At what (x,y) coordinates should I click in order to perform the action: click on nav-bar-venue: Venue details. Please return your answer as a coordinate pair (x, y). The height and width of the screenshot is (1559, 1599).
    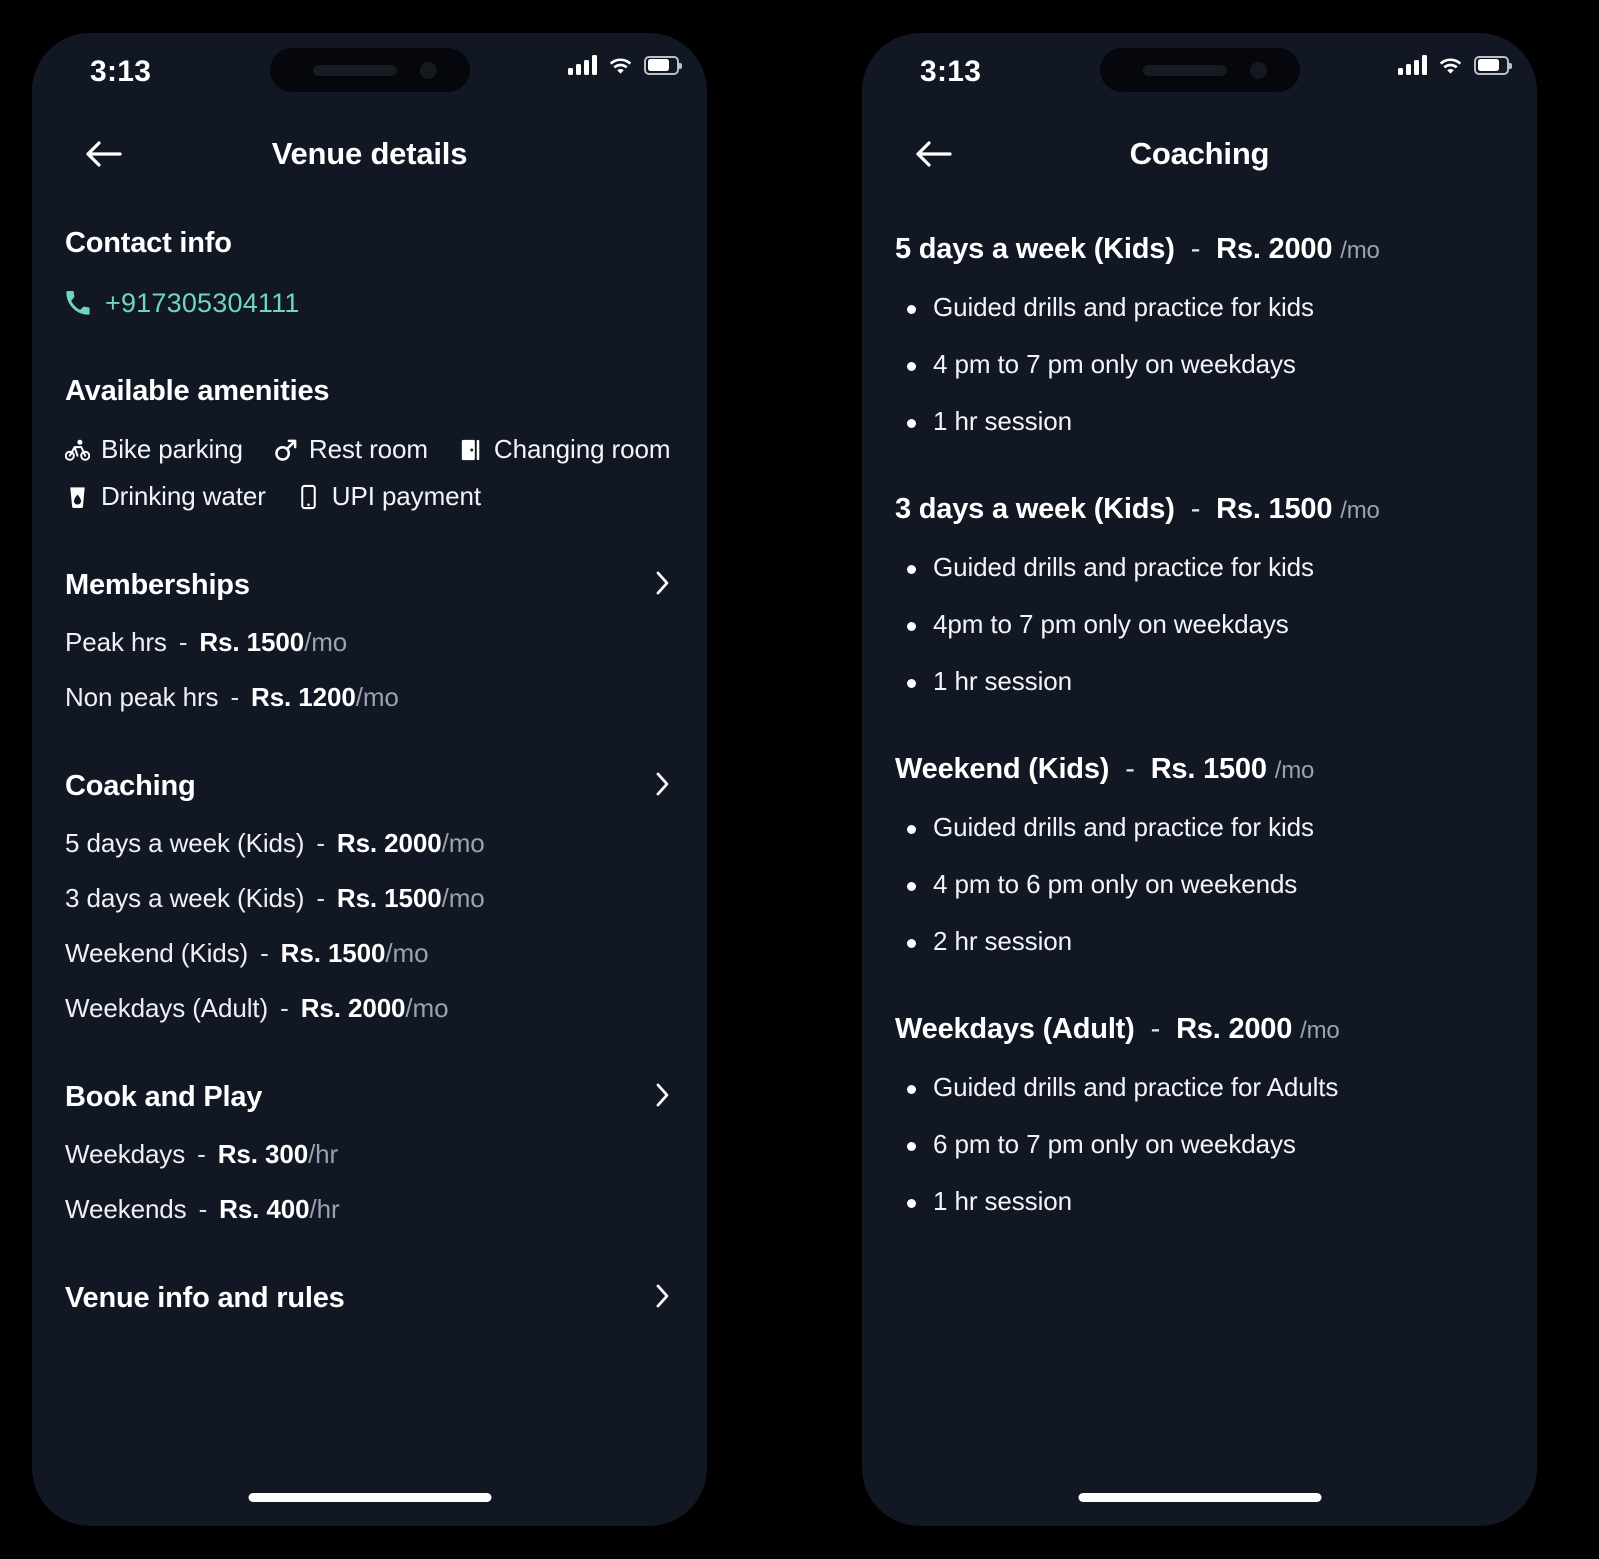
    Looking at the image, I should click on (369, 154).